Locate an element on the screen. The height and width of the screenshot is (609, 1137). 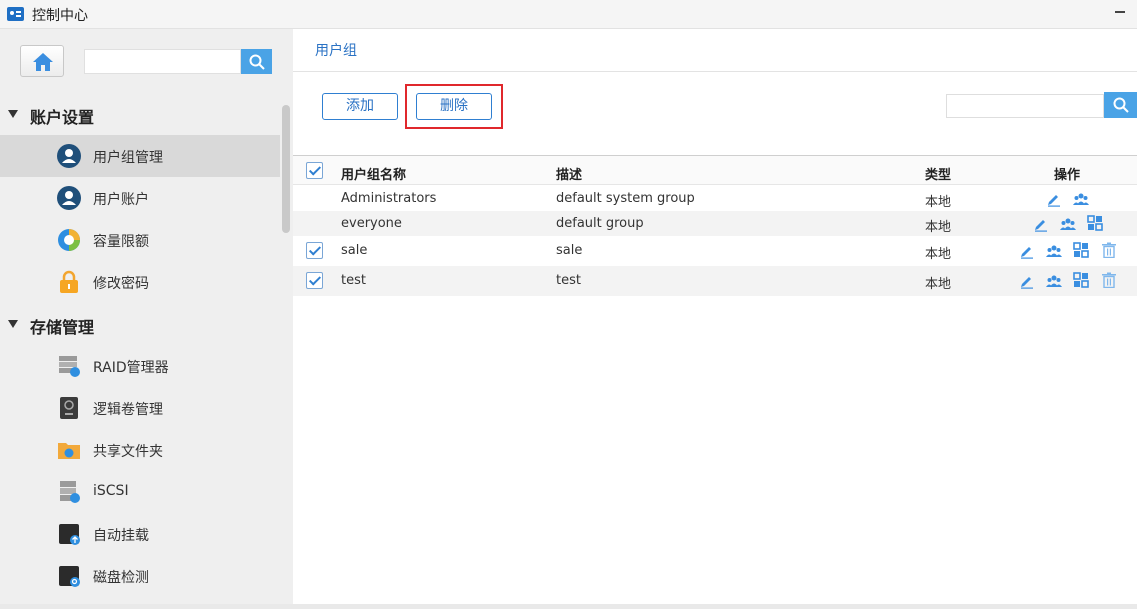
home-icon is located at coordinates (43, 62).